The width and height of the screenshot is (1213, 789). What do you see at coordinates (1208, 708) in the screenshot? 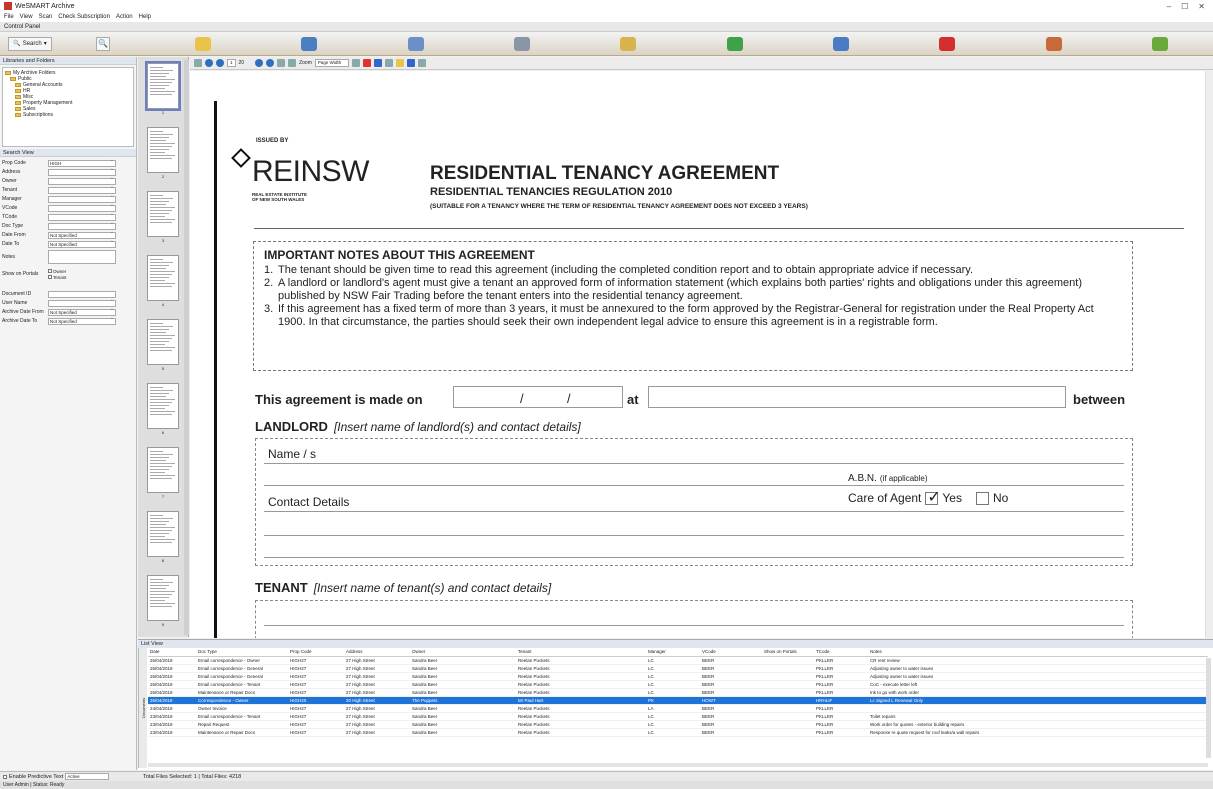
I see `list-scrollbar` at bounding box center [1208, 708].